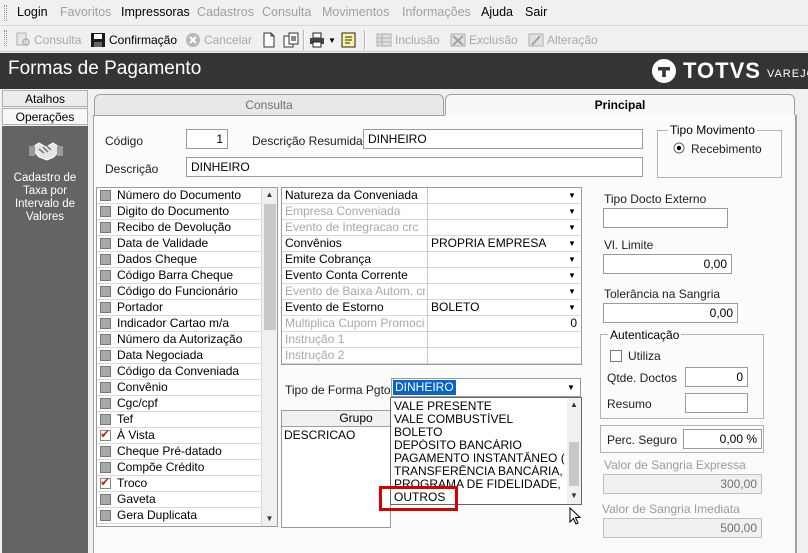 The image size is (808, 553). Describe the element at coordinates (336, 435) in the screenshot. I see `grupo-row: DESCRICAO` at that location.